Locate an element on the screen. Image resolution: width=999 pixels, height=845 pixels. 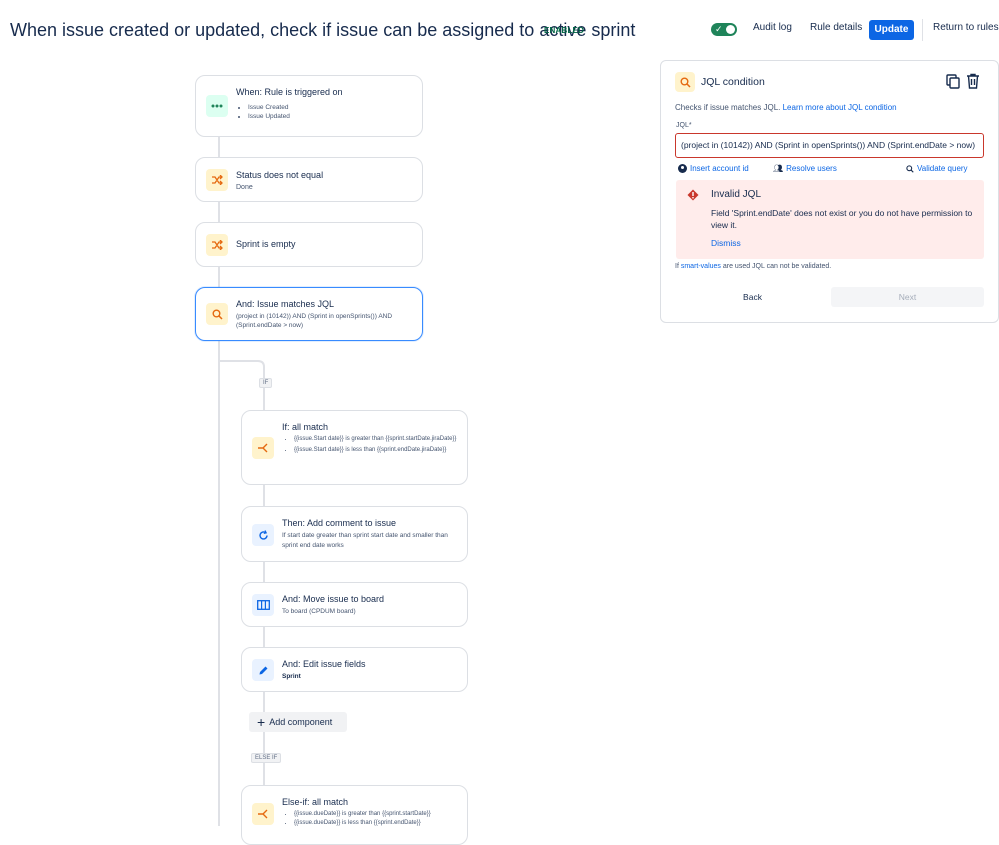
add-component-button: + Add component is located at coordinates (298, 722).